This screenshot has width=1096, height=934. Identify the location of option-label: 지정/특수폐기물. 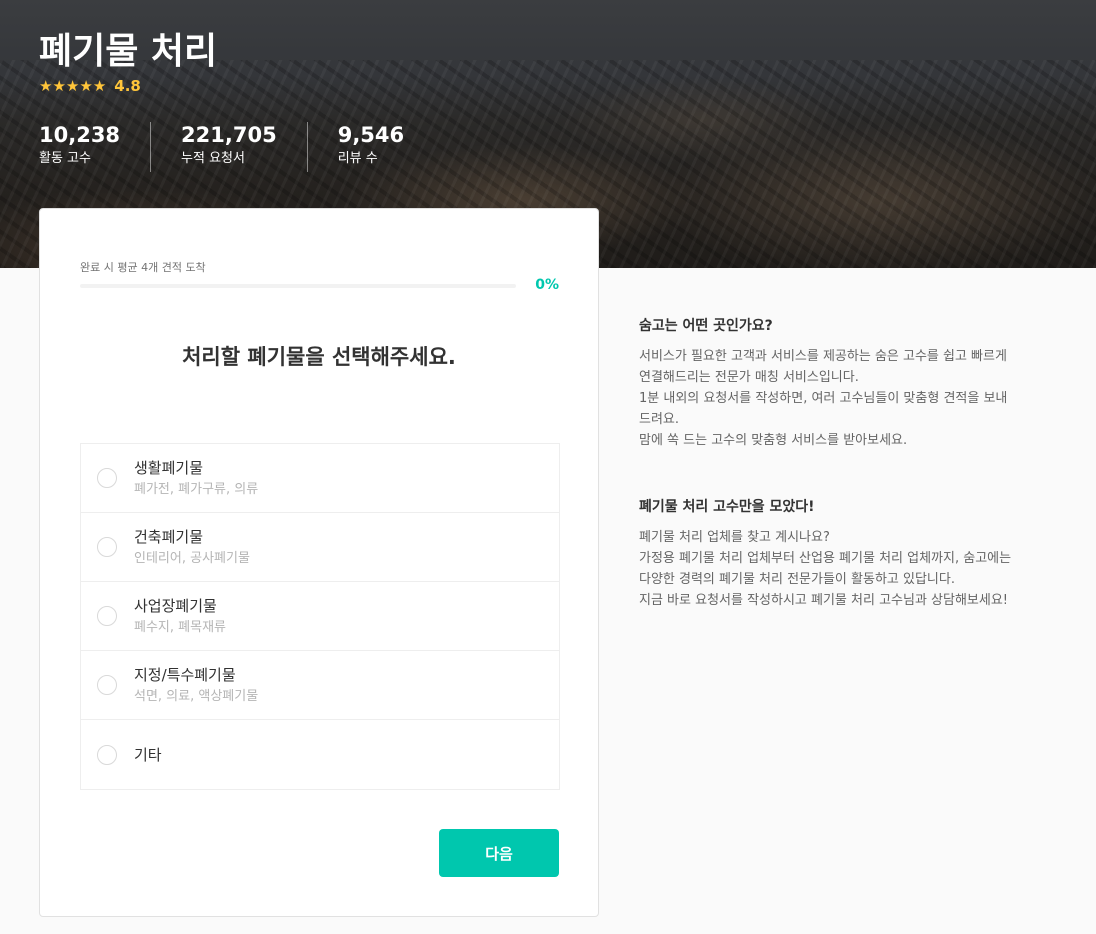
(185, 674).